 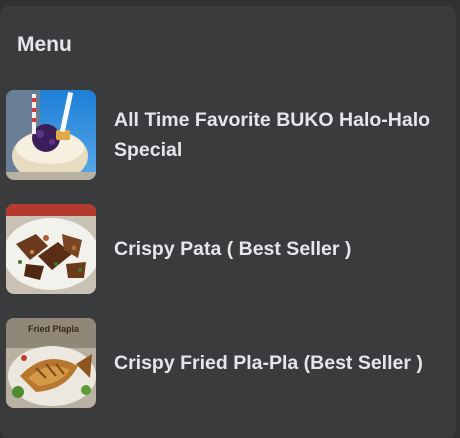 What do you see at coordinates (44, 44) in the screenshot?
I see `menu-title: Menu` at bounding box center [44, 44].